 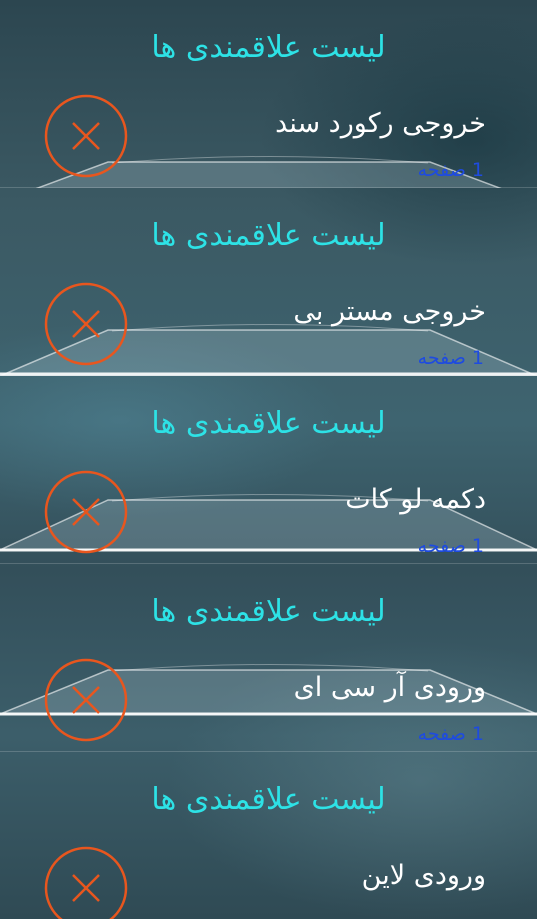 What do you see at coordinates (424, 876) in the screenshot?
I see `favorite-item-name: ورودی لاین` at bounding box center [424, 876].